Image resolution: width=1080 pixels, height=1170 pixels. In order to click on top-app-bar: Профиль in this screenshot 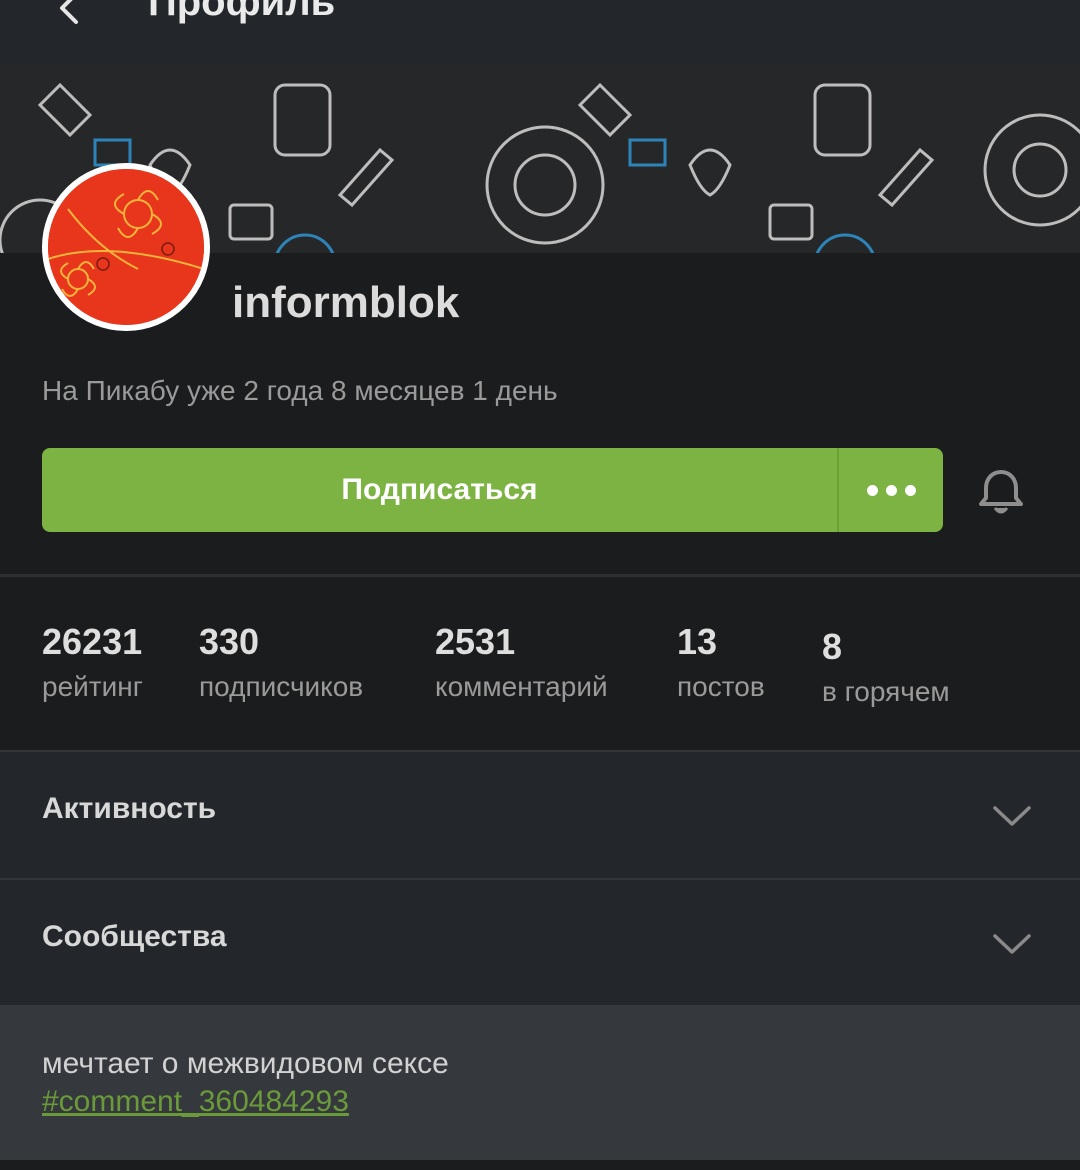, I will do `click(540, 32)`.